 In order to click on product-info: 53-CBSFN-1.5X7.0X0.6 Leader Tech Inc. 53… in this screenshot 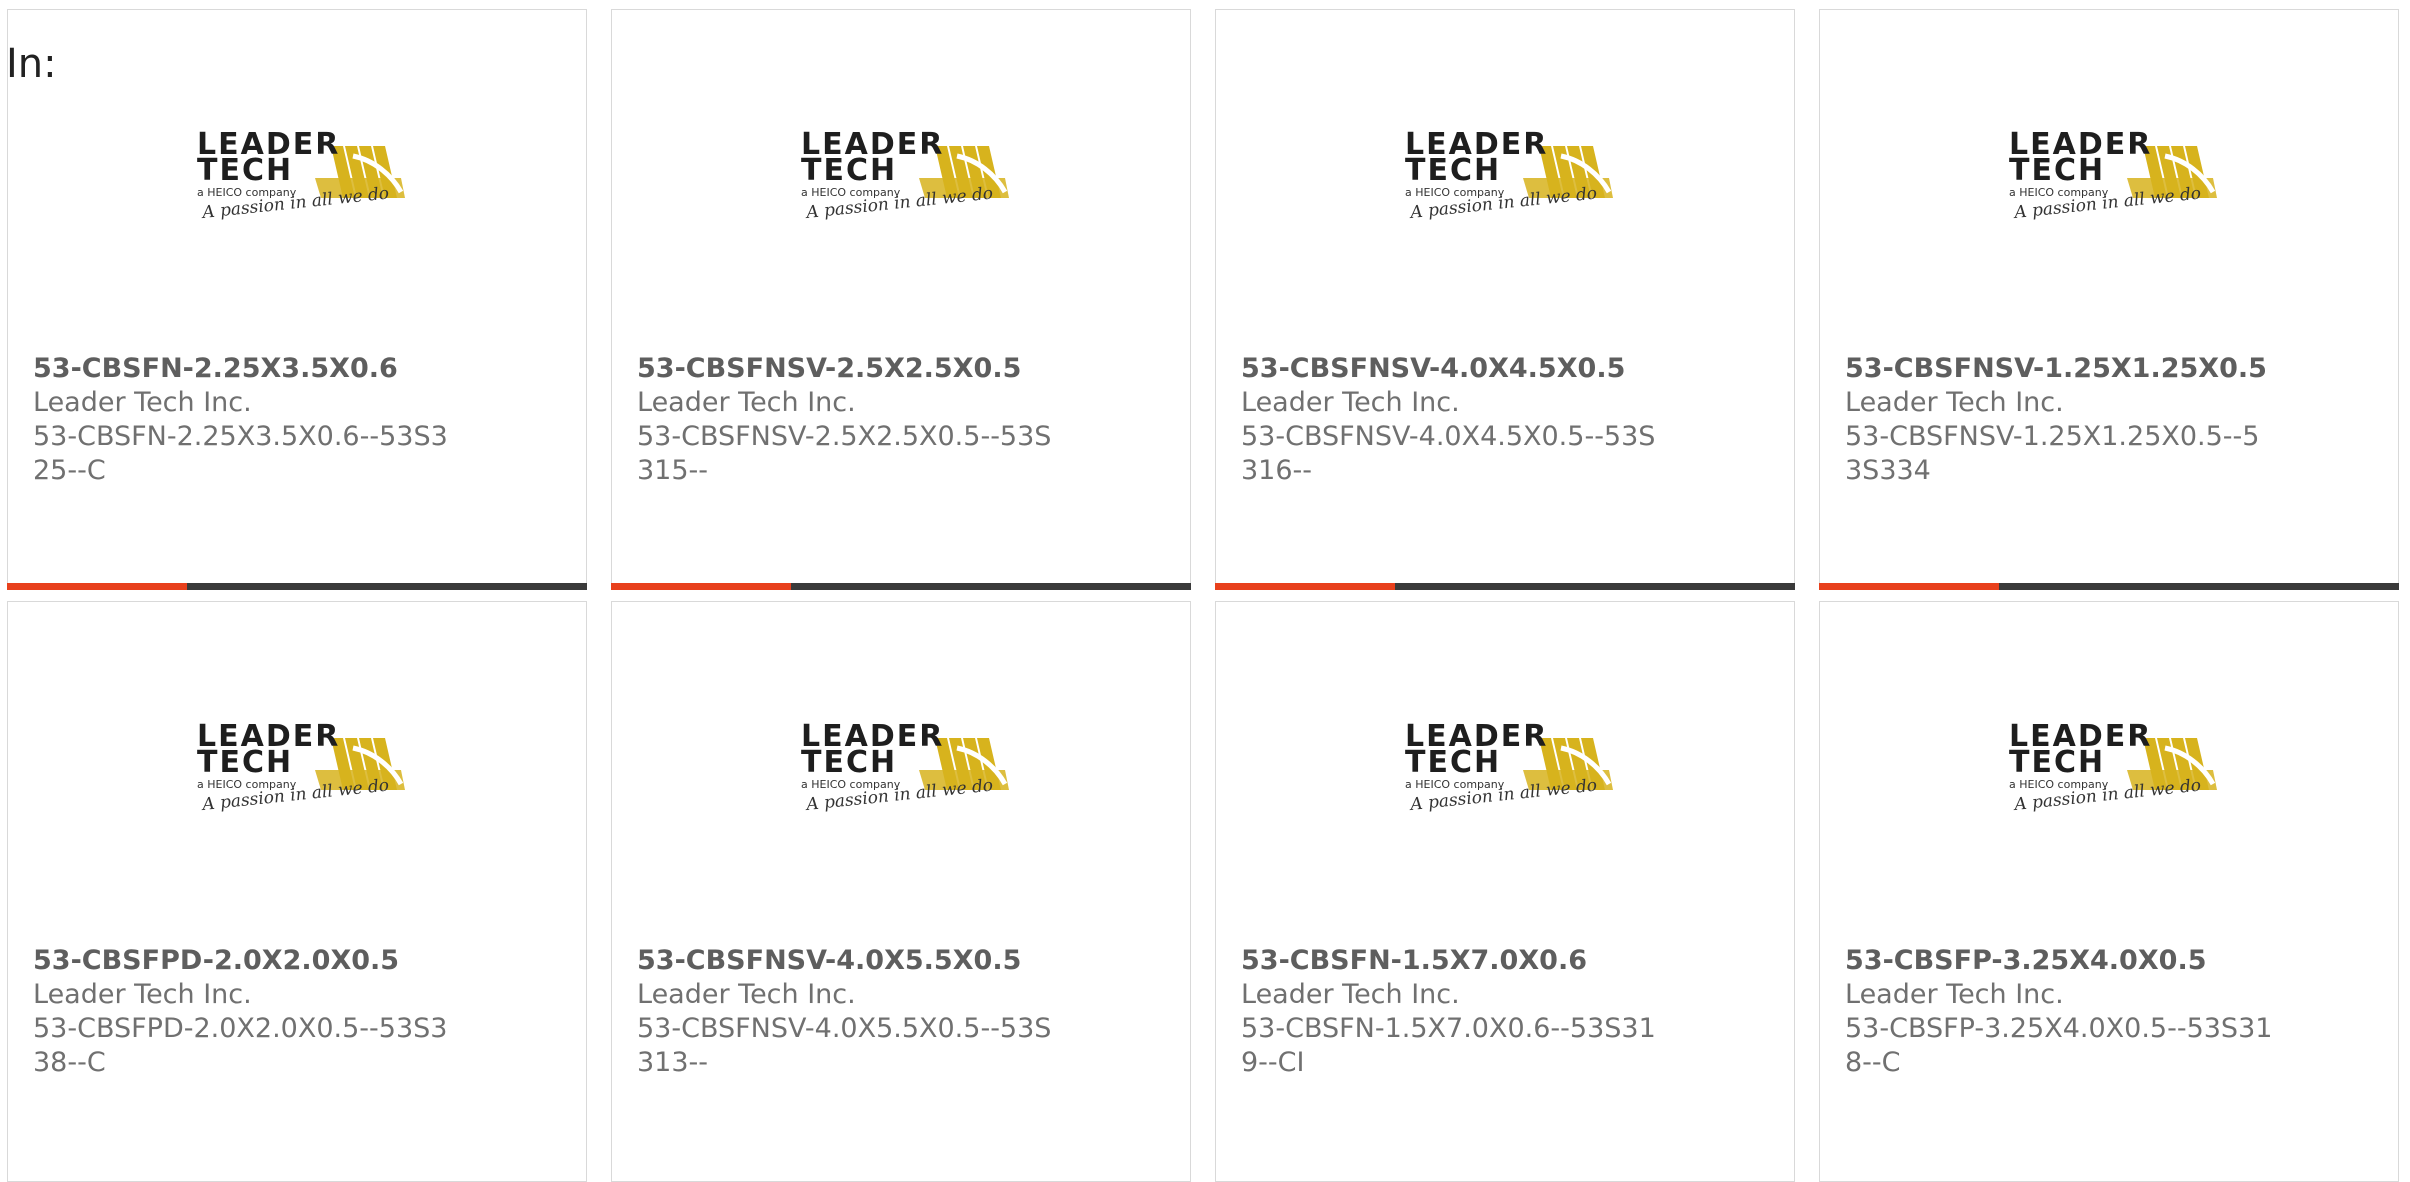, I will do `click(1476, 1012)`.